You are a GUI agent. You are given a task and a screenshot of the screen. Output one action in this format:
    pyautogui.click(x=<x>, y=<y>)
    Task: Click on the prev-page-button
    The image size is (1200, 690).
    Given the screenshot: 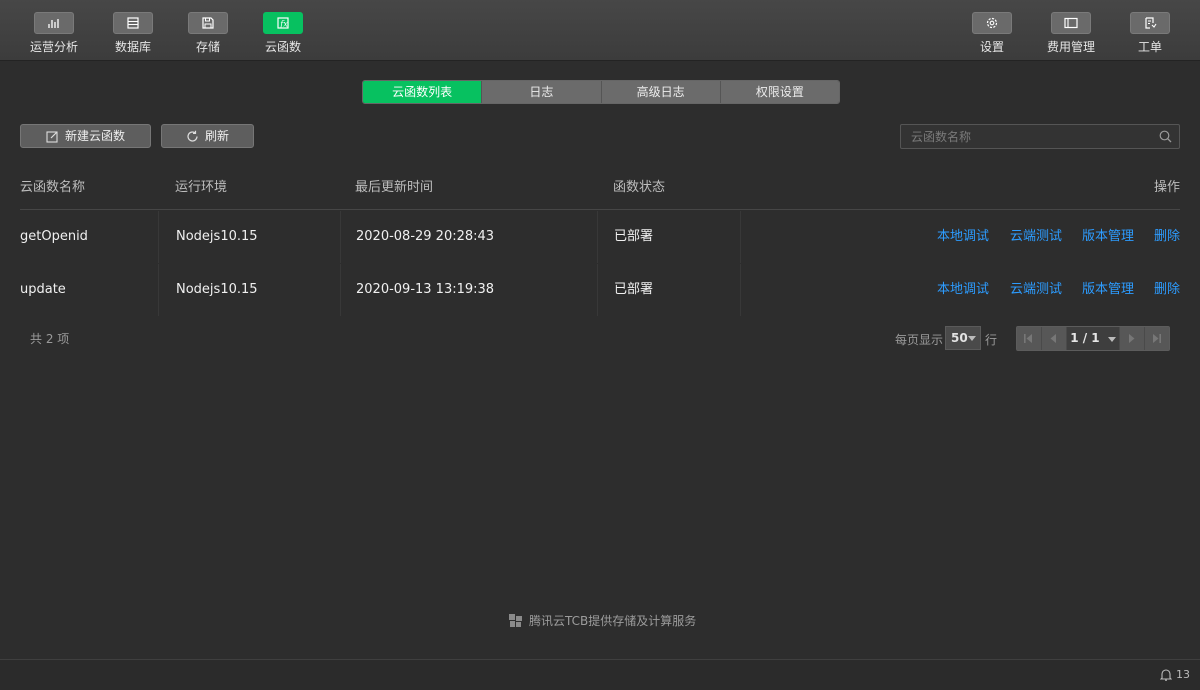 What is the action you would take?
    pyautogui.click(x=1054, y=338)
    